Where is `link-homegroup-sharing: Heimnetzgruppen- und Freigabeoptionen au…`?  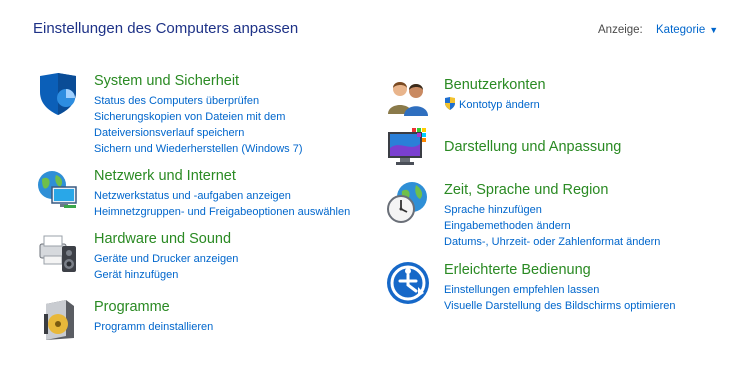
link-homegroup-sharing: Heimnetzgruppen- und Freigabeoptionen au… is located at coordinates (222, 212).